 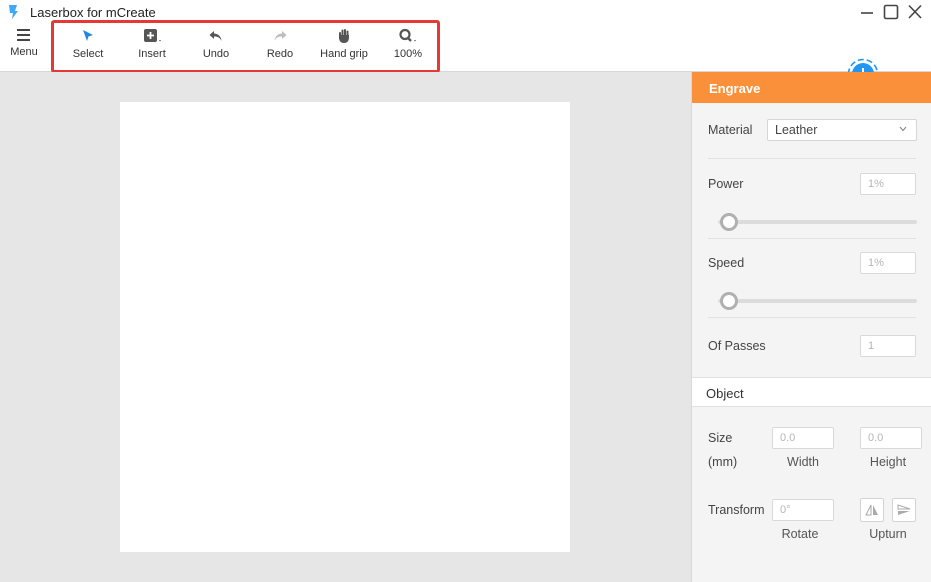 What do you see at coordinates (891, 438) in the screenshot?
I see `height-input: 0.0` at bounding box center [891, 438].